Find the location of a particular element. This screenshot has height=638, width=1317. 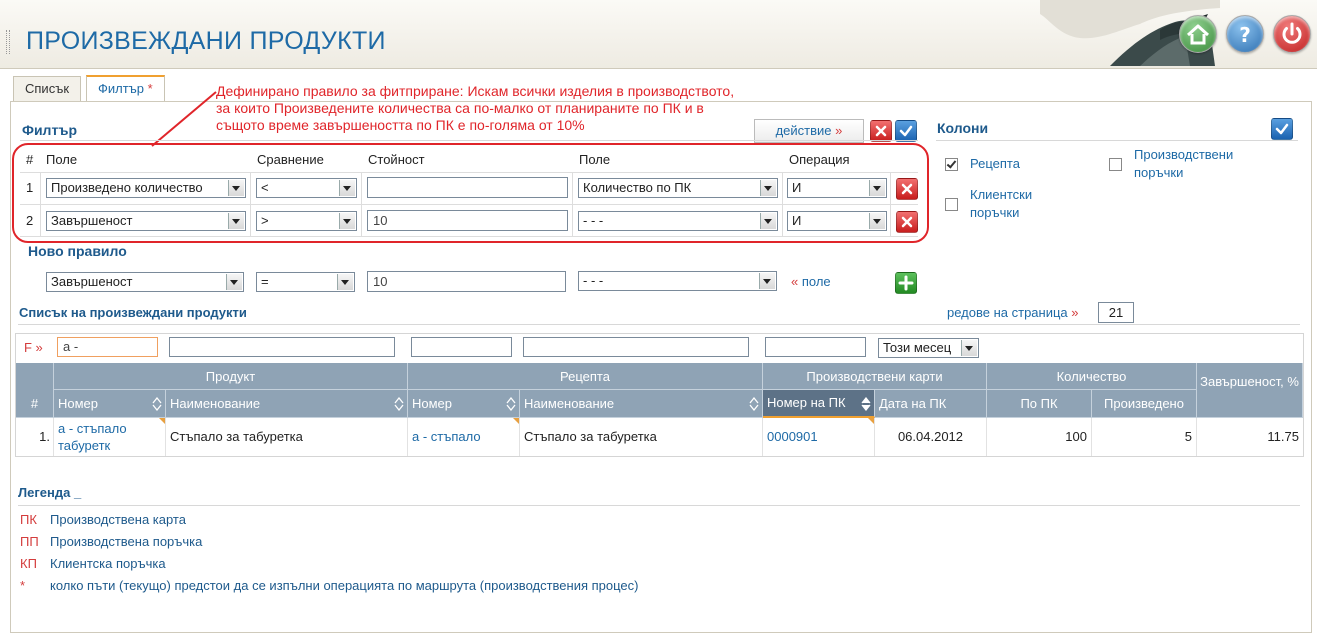

columns-title: Колони is located at coordinates (963, 128).